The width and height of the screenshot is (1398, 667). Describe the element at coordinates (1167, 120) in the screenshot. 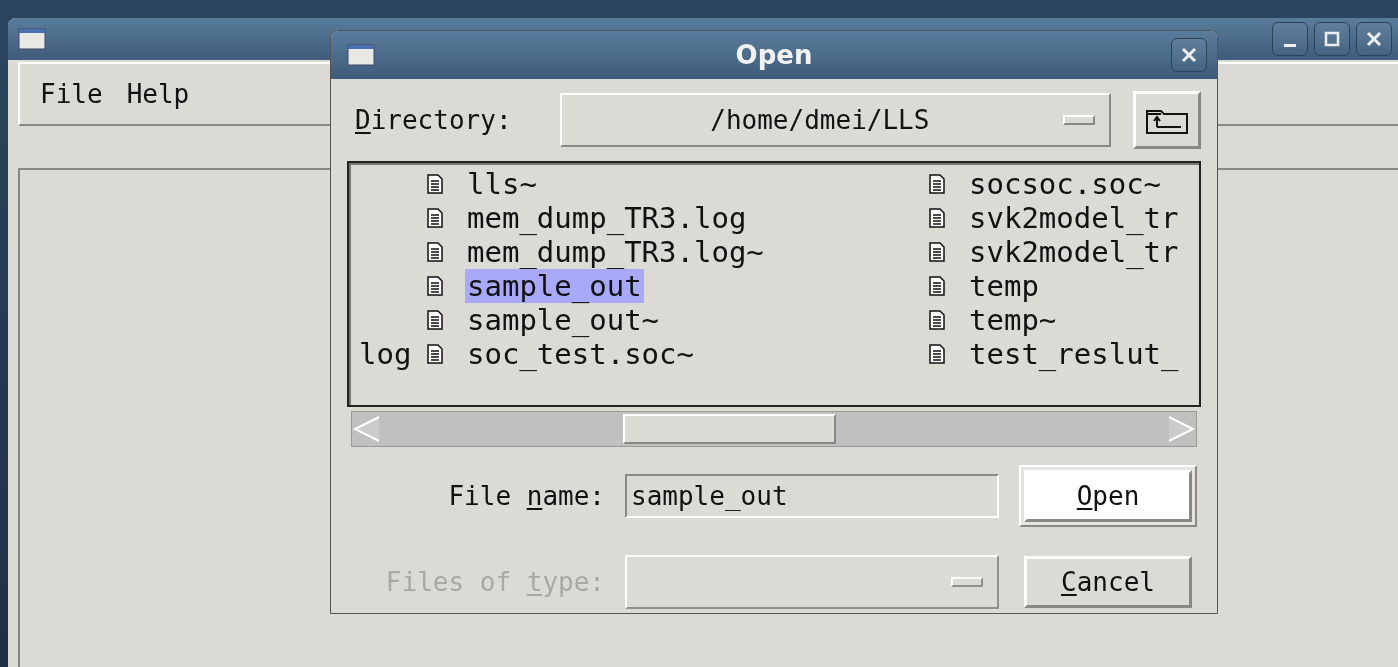

I see `up-folder-button` at that location.